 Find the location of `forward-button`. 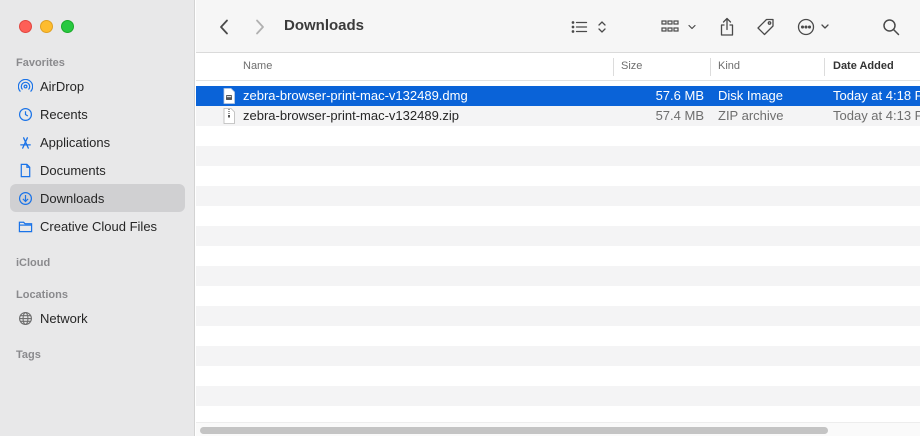

forward-button is located at coordinates (260, 27).